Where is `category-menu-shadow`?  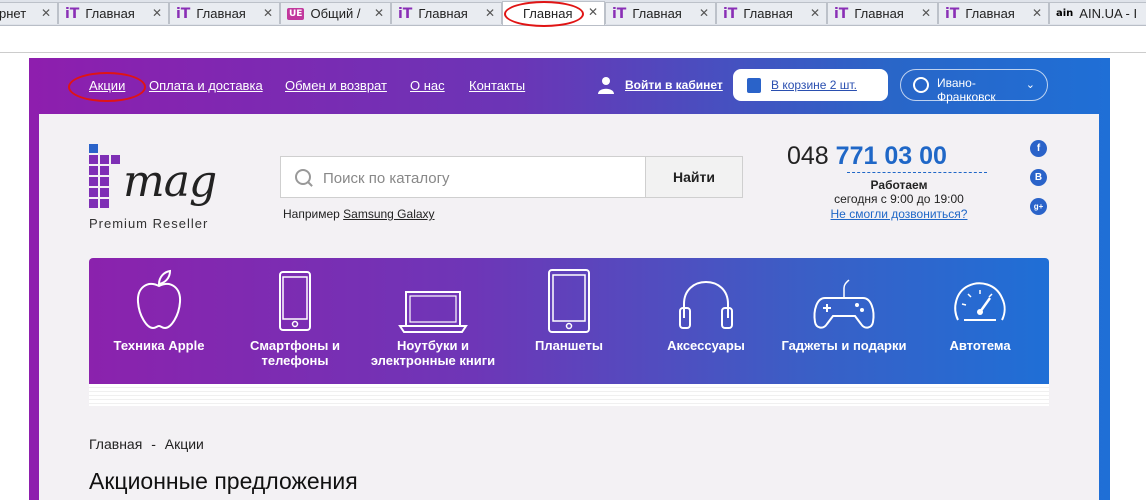 category-menu-shadow is located at coordinates (569, 395).